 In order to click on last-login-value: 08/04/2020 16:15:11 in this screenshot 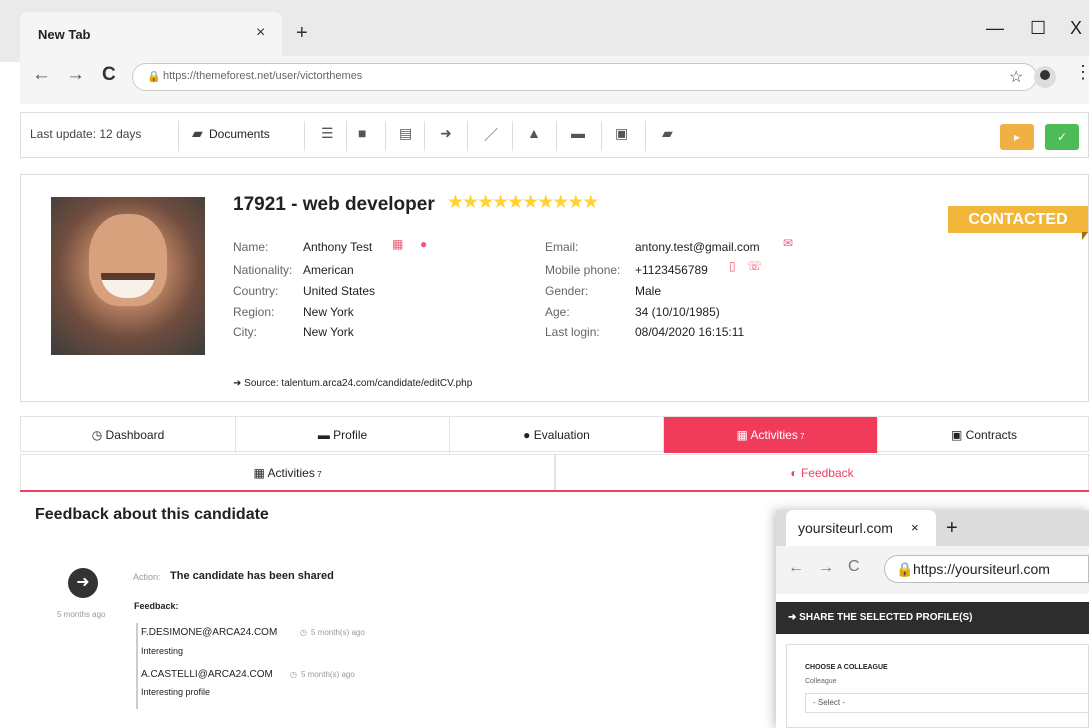, I will do `click(690, 332)`.